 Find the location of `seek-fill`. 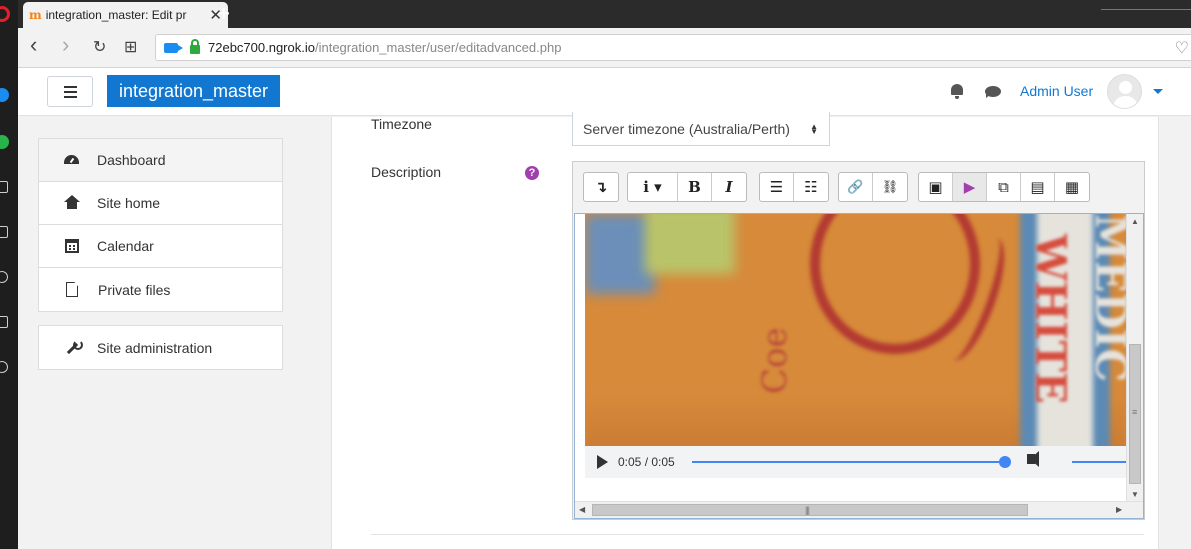

seek-fill is located at coordinates (848, 462).